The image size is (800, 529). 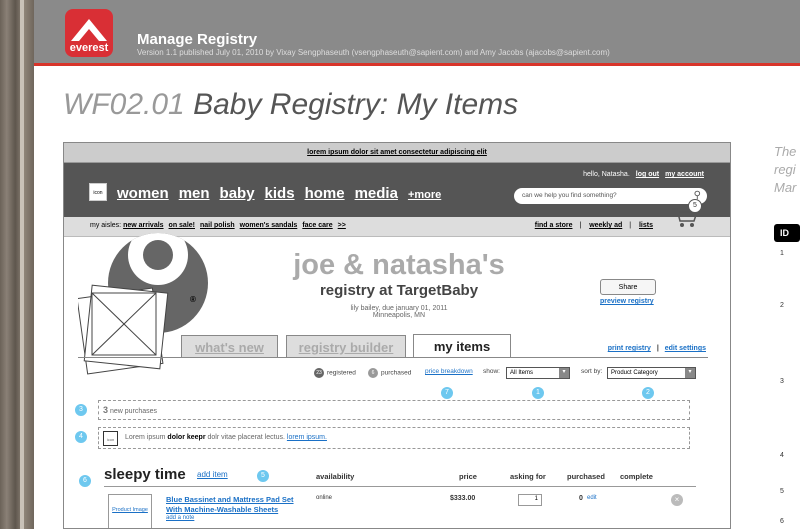 I want to click on product-availability: online, so click(x=324, y=498).